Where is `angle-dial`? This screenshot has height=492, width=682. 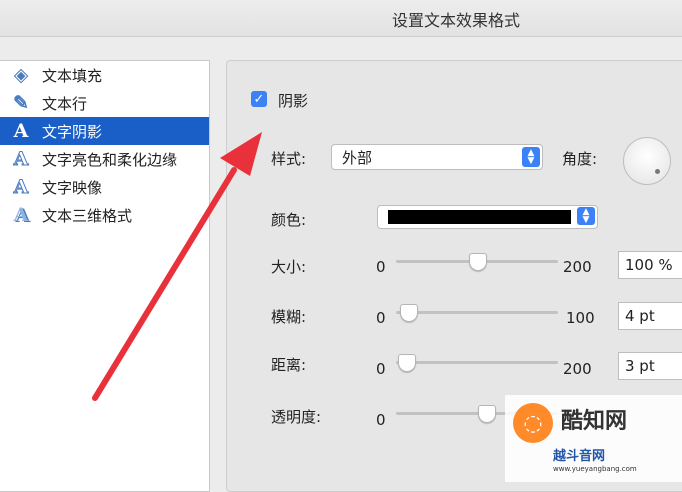
angle-dial is located at coordinates (647, 161).